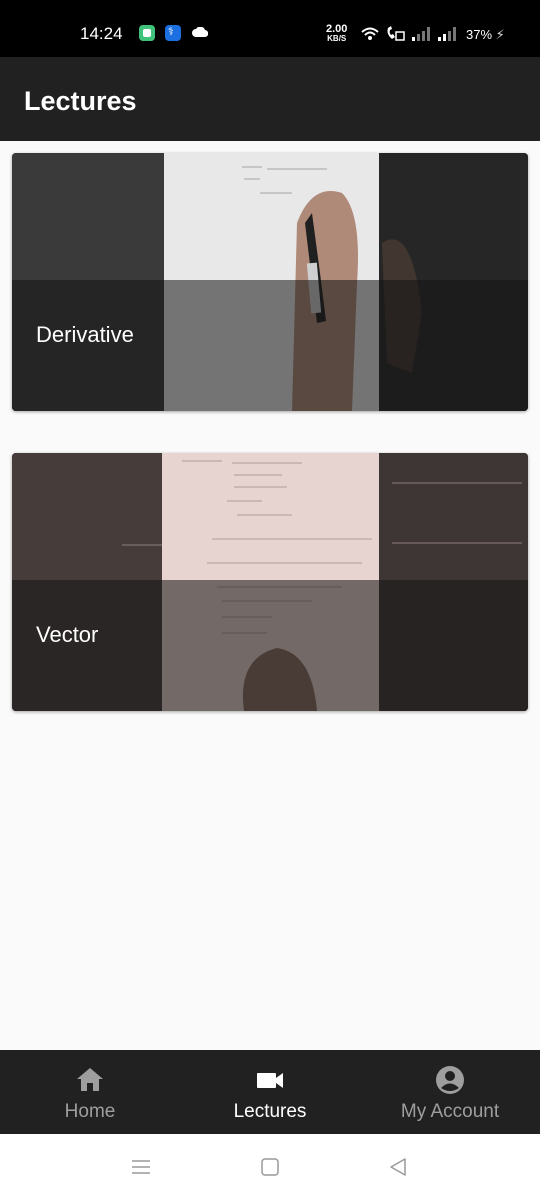 The height and width of the screenshot is (1200, 540). What do you see at coordinates (101, 33) in the screenshot?
I see `status-time: 14:24` at bounding box center [101, 33].